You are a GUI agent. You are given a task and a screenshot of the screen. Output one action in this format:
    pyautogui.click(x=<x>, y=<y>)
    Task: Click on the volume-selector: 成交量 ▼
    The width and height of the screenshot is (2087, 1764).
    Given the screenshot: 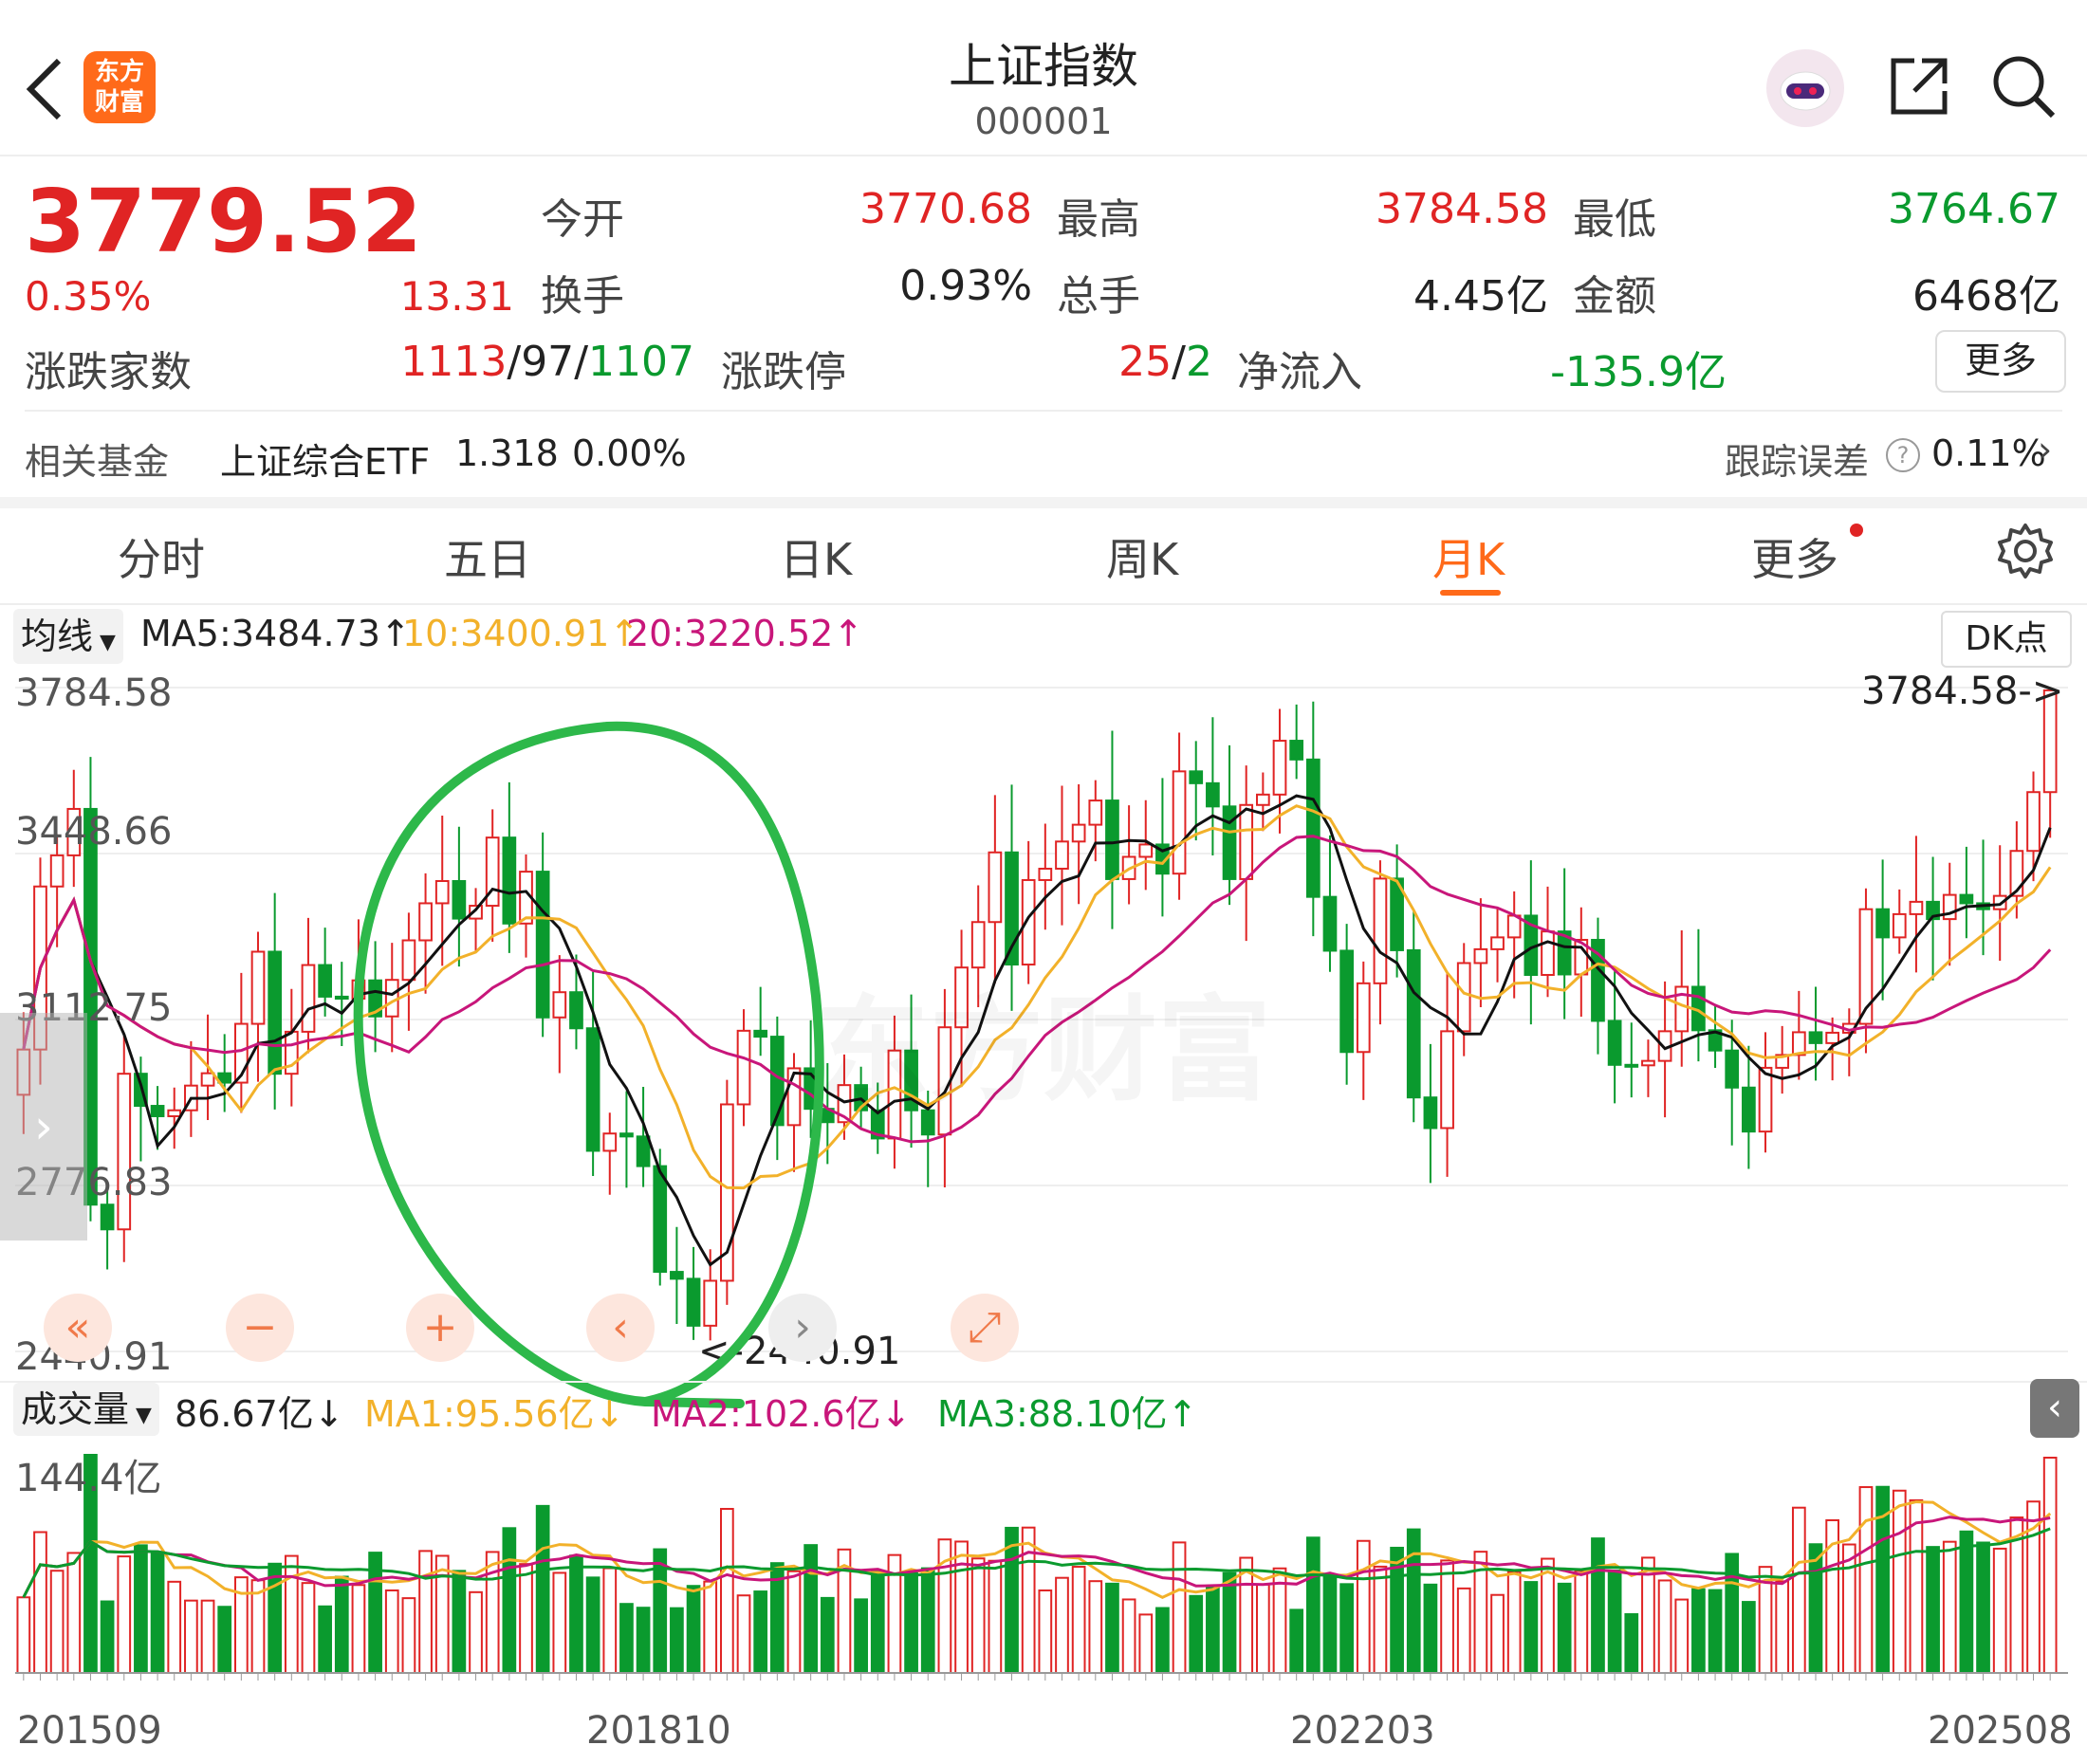 What is the action you would take?
    pyautogui.click(x=86, y=1409)
    